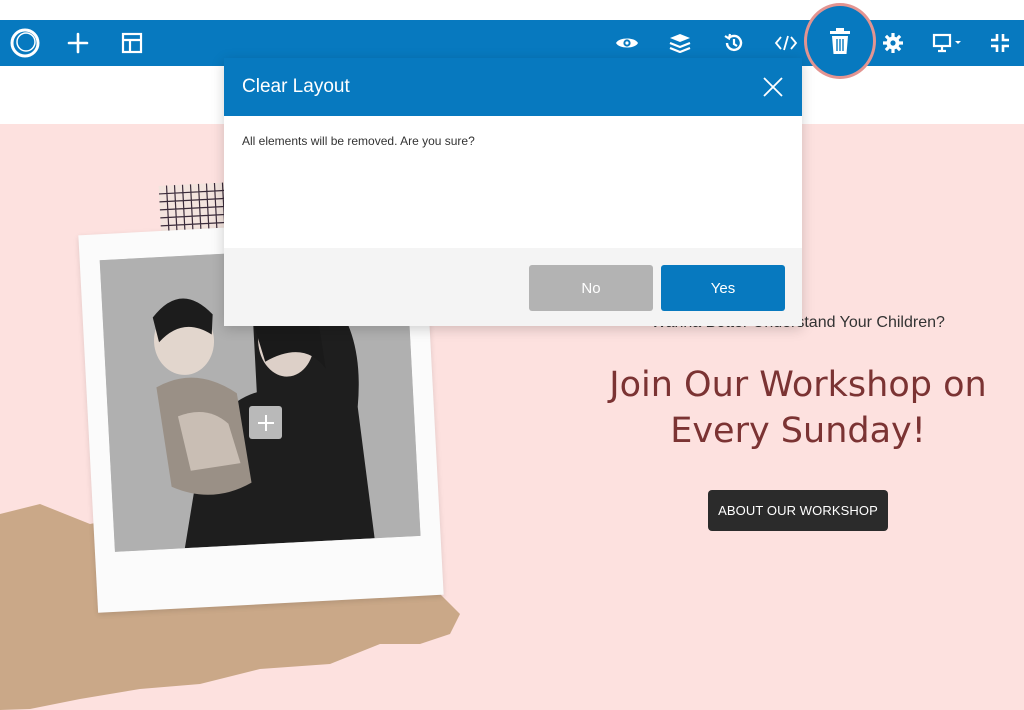 The height and width of the screenshot is (710, 1024). What do you see at coordinates (25, 43) in the screenshot?
I see `logo-ring-icon` at bounding box center [25, 43].